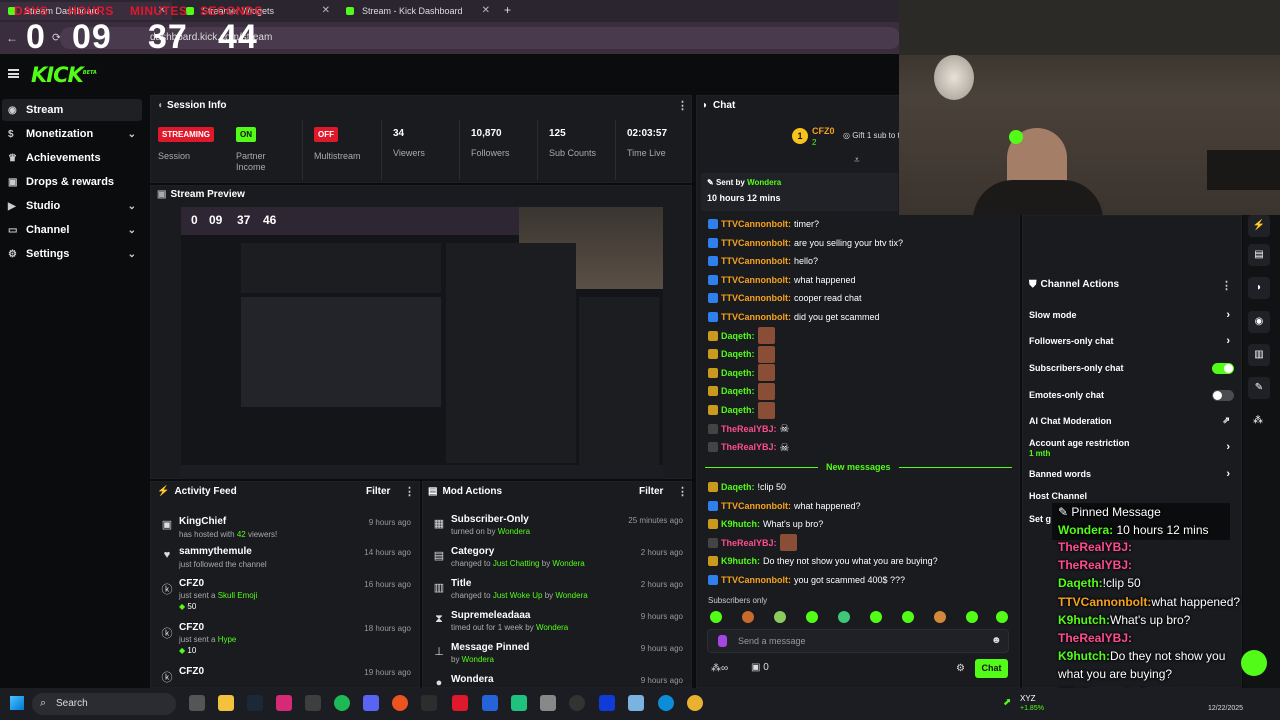  What do you see at coordinates (104, 704) in the screenshot?
I see `taskbar-search: ⌕ Search` at bounding box center [104, 704].